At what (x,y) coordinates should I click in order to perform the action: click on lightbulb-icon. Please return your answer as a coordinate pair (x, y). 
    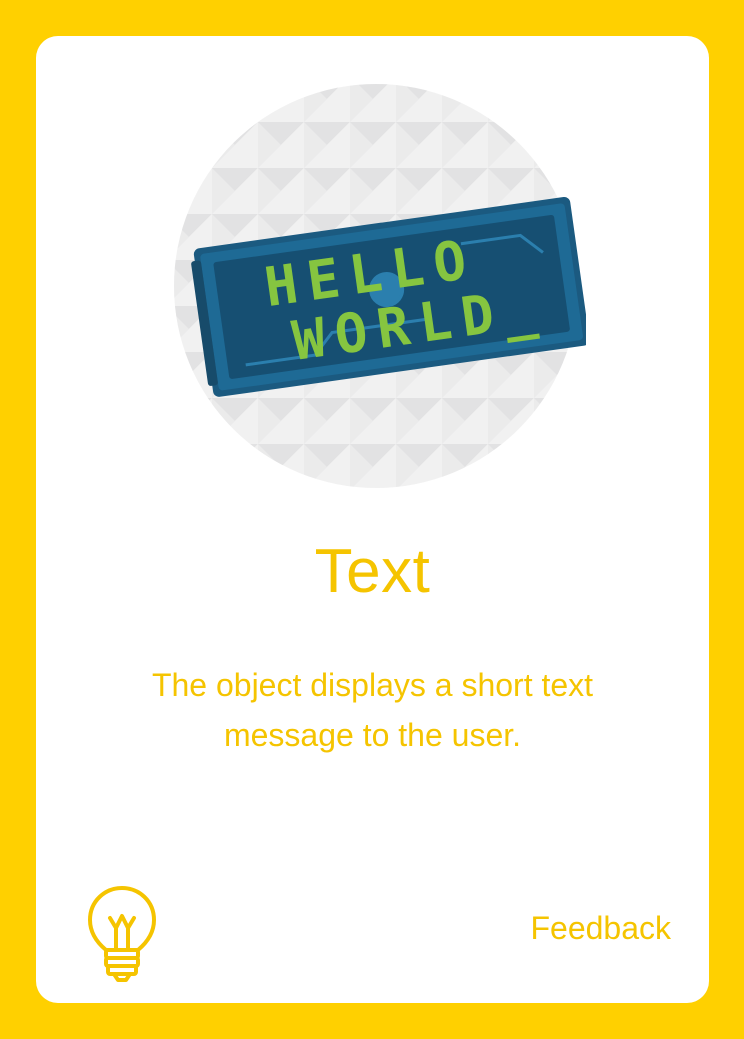
    Looking at the image, I should click on (122, 933).